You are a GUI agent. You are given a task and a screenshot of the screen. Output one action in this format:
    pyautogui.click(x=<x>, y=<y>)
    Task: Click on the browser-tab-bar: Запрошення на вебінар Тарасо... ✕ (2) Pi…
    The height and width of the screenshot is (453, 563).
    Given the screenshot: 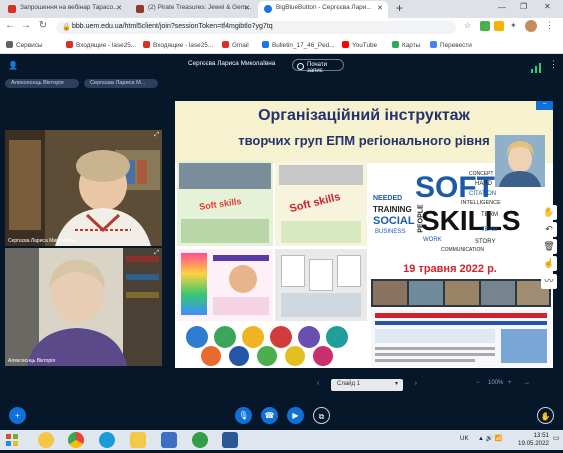 What is the action you would take?
    pyautogui.click(x=281, y=9)
    